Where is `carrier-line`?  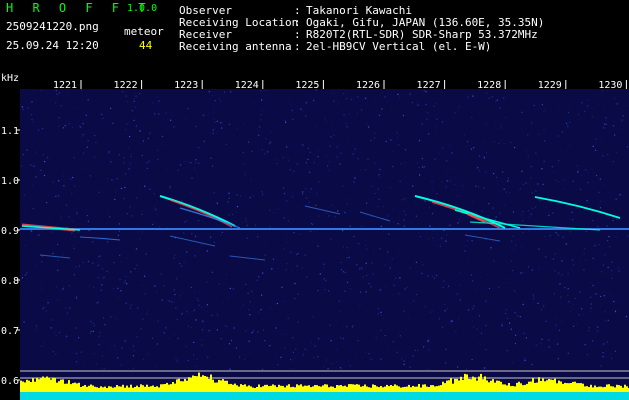 carrier-line is located at coordinates (324, 229).